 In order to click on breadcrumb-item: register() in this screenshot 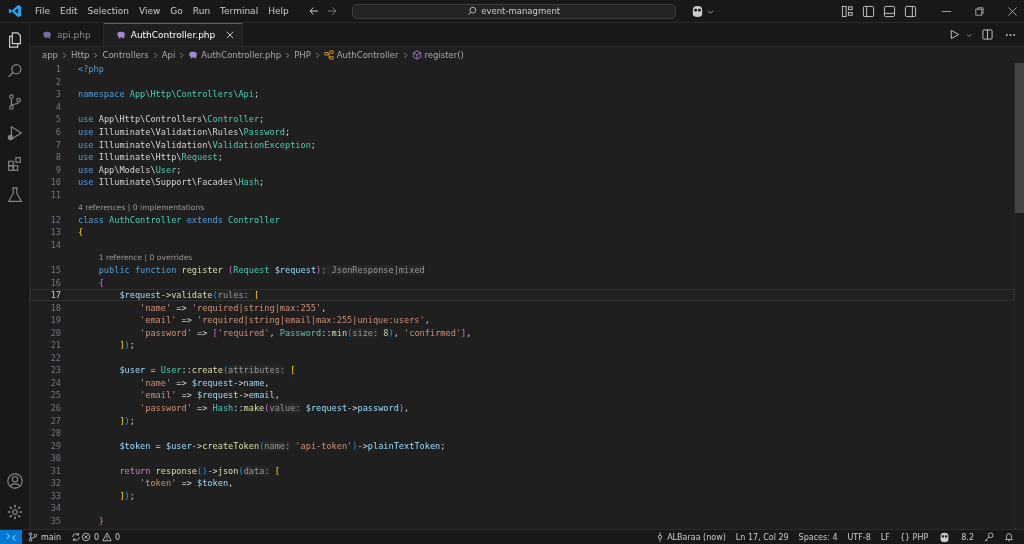, I will do `click(437, 55)`.